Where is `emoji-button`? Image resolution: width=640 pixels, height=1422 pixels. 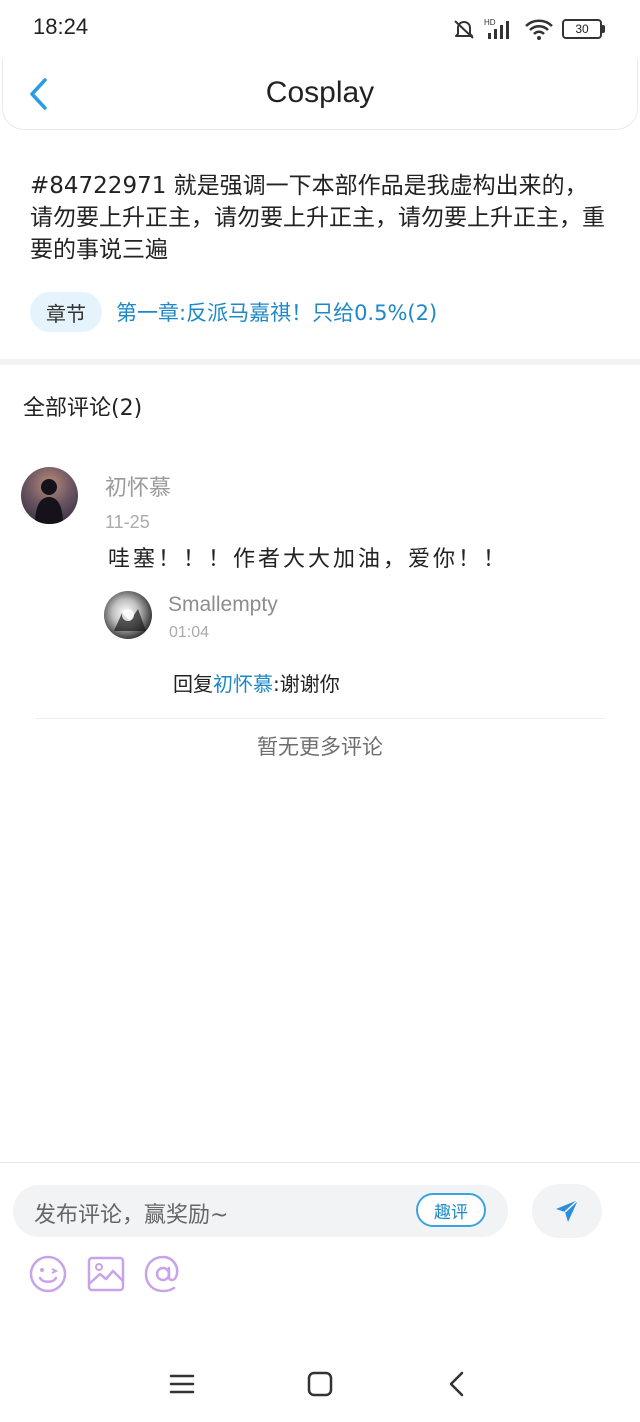 emoji-button is located at coordinates (48, 1274).